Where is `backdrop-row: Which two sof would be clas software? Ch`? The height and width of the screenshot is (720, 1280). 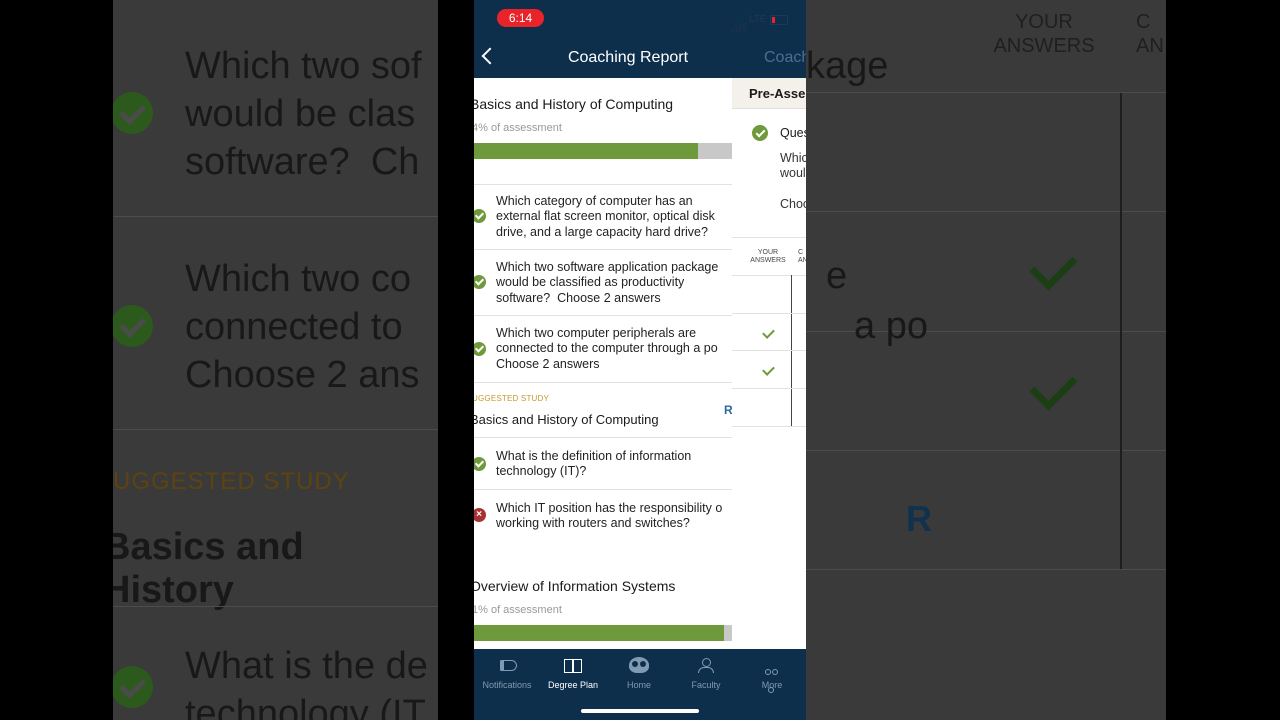 backdrop-row: Which two sof would be clas software? Ch is located at coordinates (275, 108).